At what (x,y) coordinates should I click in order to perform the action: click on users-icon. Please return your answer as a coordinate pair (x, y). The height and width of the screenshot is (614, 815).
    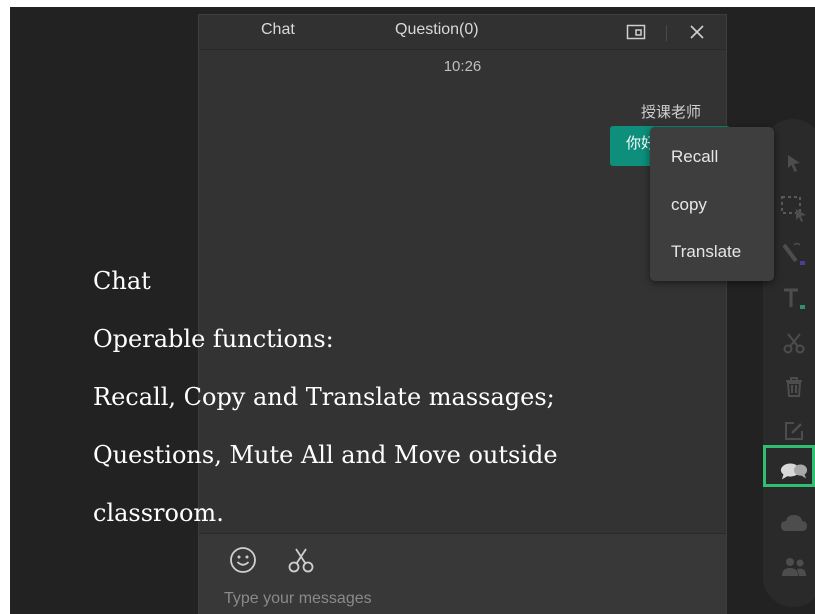
    Looking at the image, I should click on (794, 567).